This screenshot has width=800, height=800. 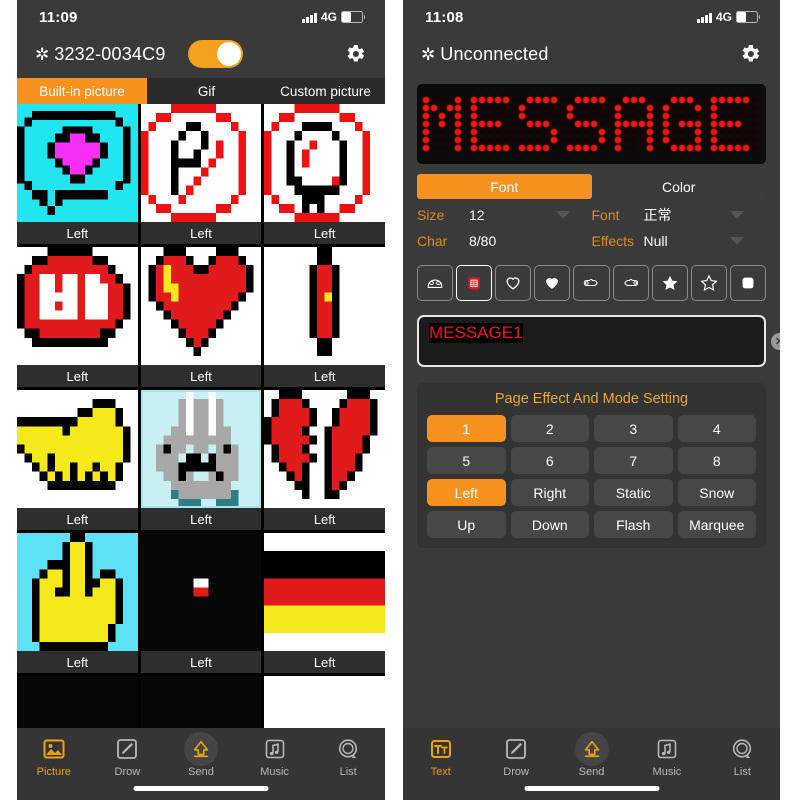 What do you see at coordinates (275, 749) in the screenshot?
I see `music-note-icon` at bounding box center [275, 749].